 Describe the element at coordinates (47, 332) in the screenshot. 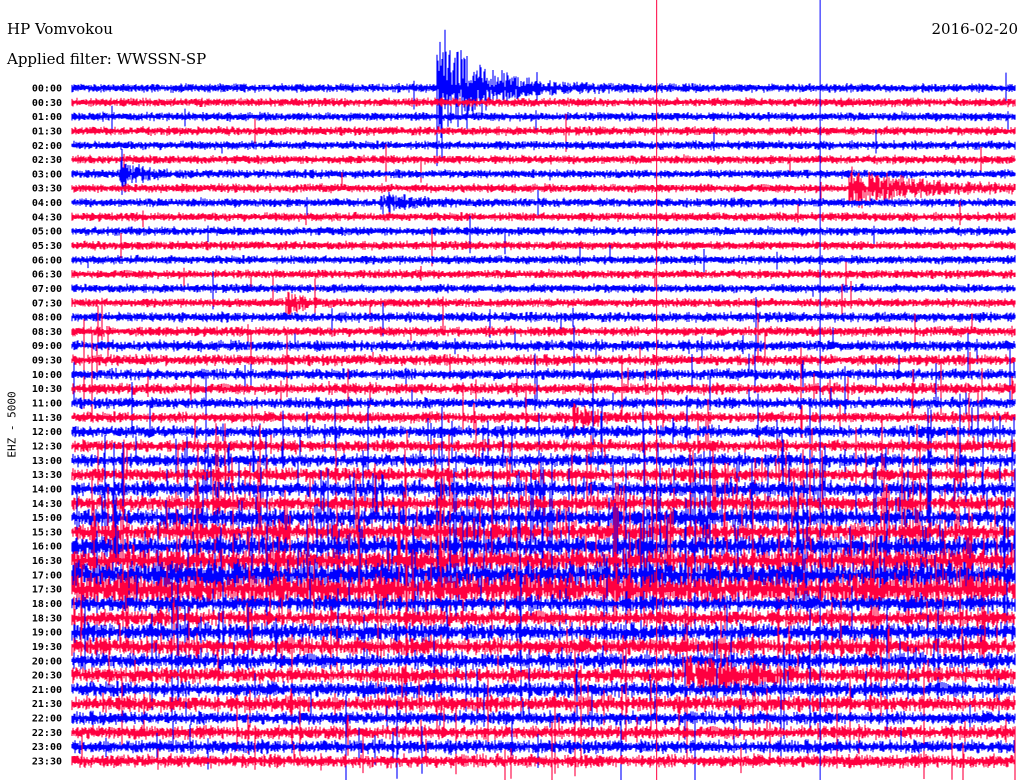

I see `row-time-label: 08:30` at that location.